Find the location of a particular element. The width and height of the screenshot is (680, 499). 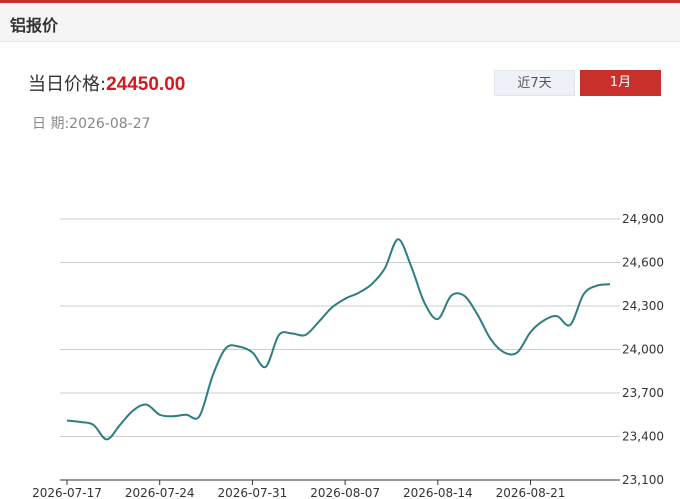

y-tick-label: 24,300 is located at coordinates (643, 306).